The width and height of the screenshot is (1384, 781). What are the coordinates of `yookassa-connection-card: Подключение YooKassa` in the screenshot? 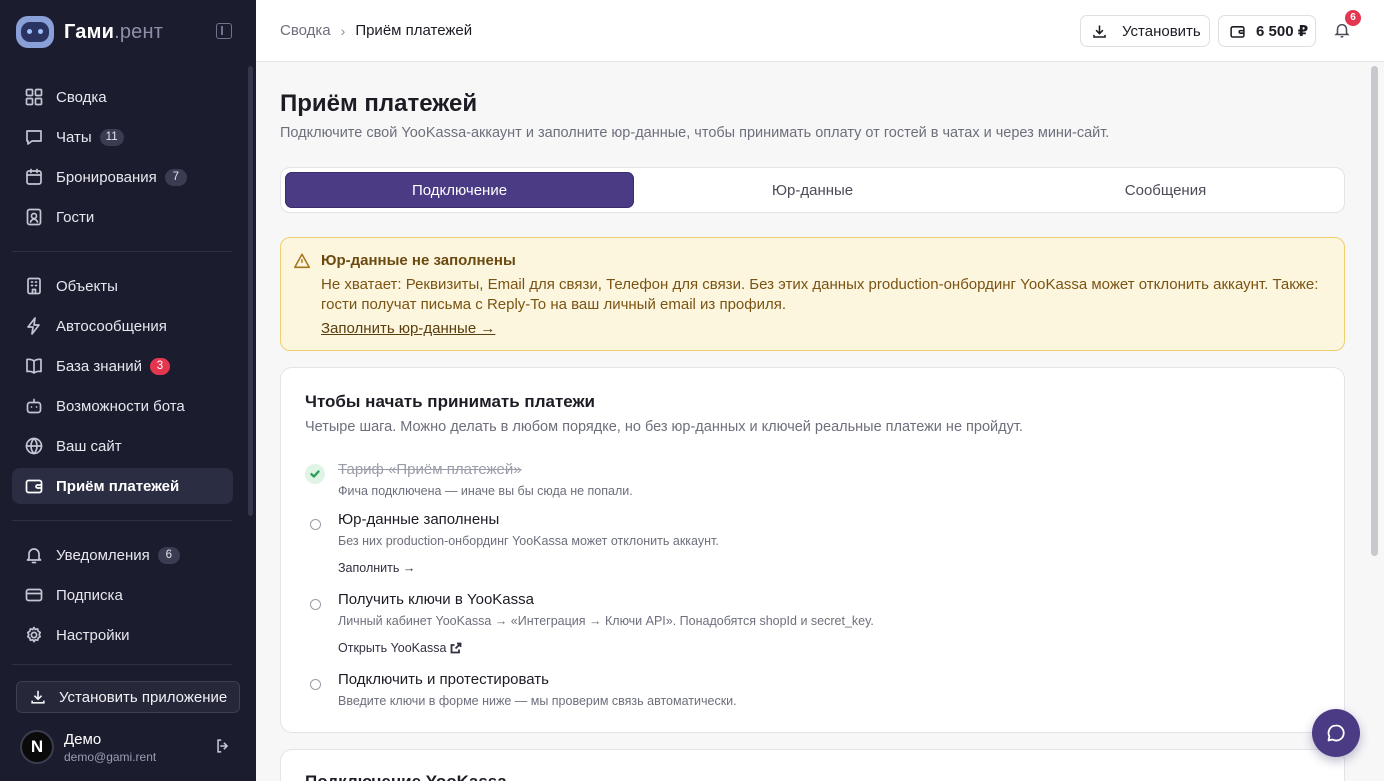 It's located at (812, 765).